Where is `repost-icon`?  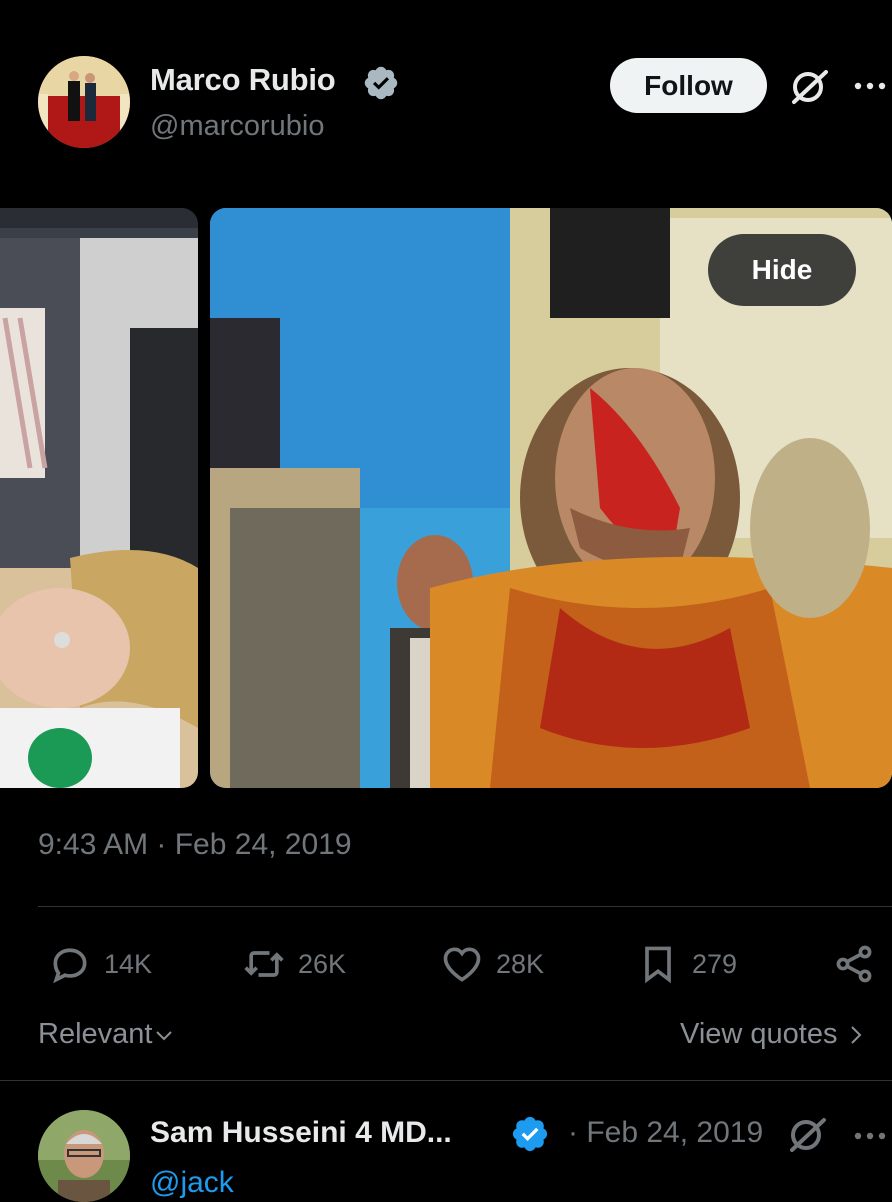
repost-icon is located at coordinates (264, 964).